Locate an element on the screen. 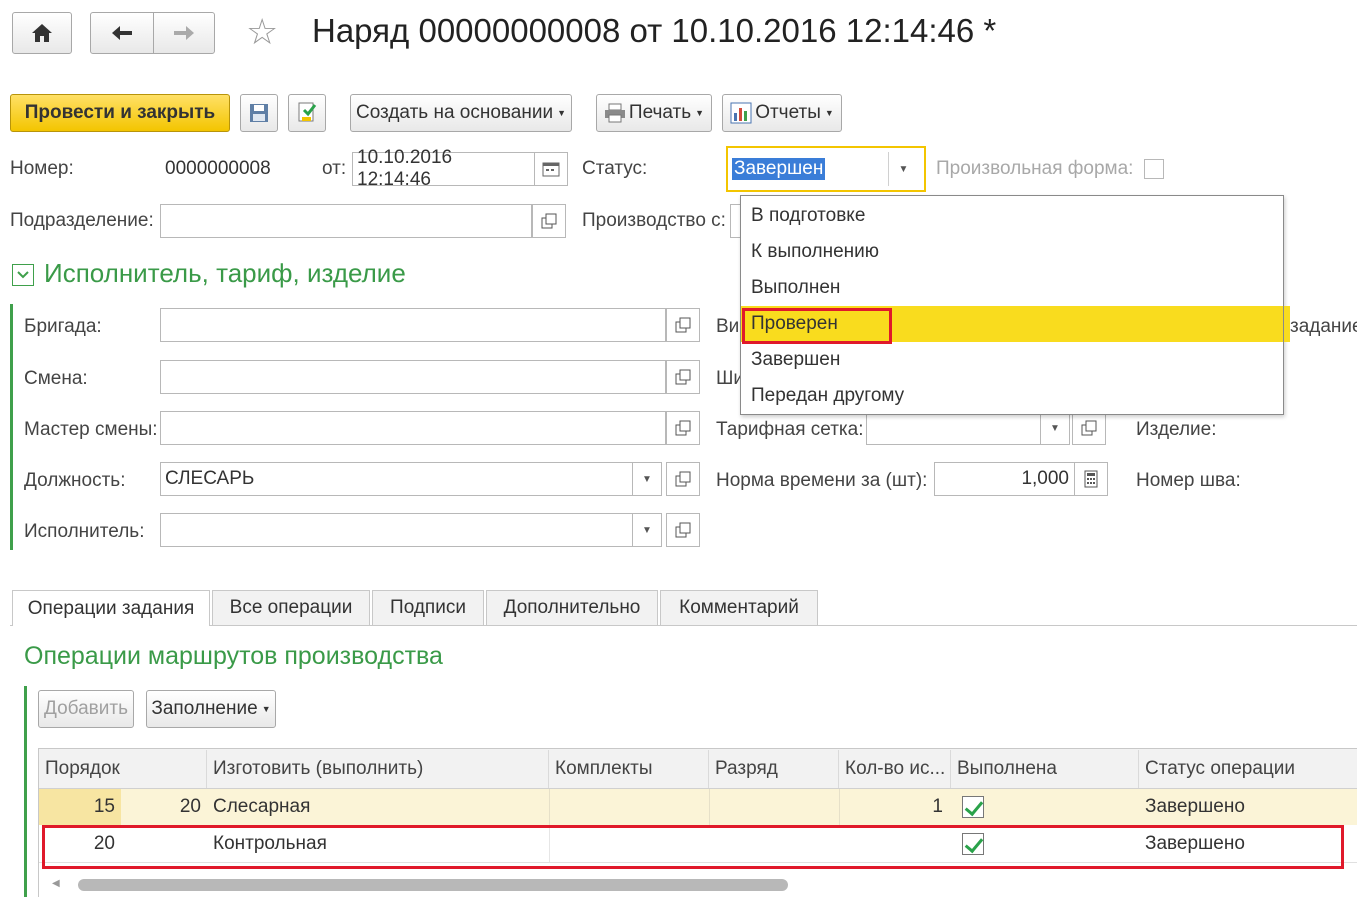 This screenshot has height=897, width=1357. save-button is located at coordinates (259, 113).